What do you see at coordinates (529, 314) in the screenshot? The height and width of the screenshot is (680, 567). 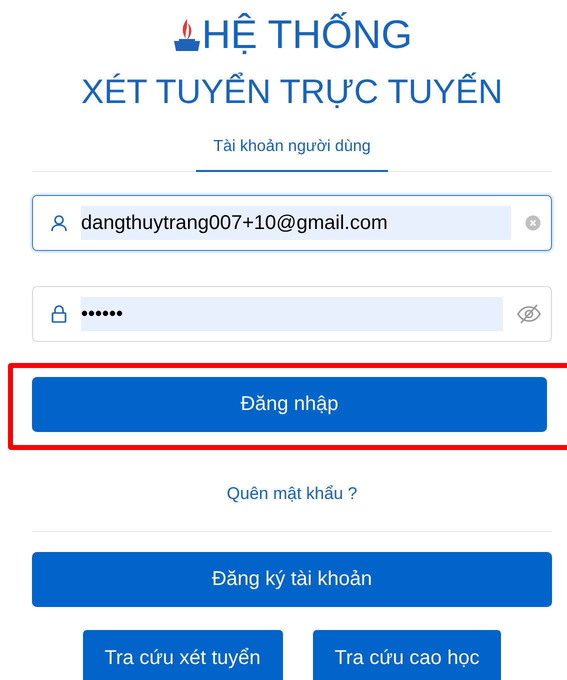 I see `eye-hidden-icon` at bounding box center [529, 314].